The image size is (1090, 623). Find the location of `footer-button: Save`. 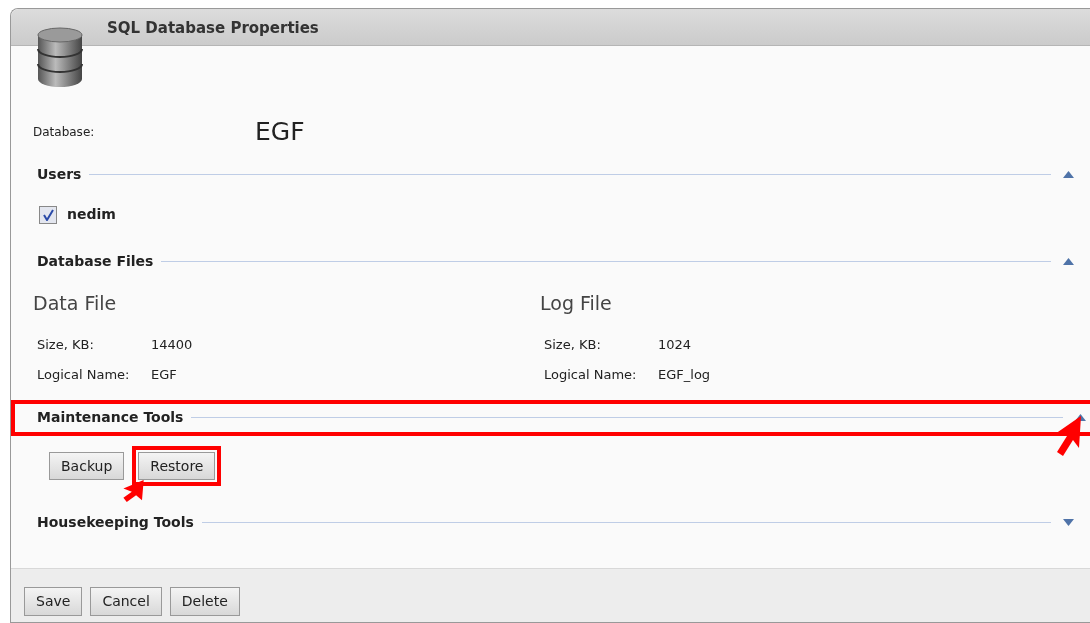

footer-button: Save is located at coordinates (53, 601).